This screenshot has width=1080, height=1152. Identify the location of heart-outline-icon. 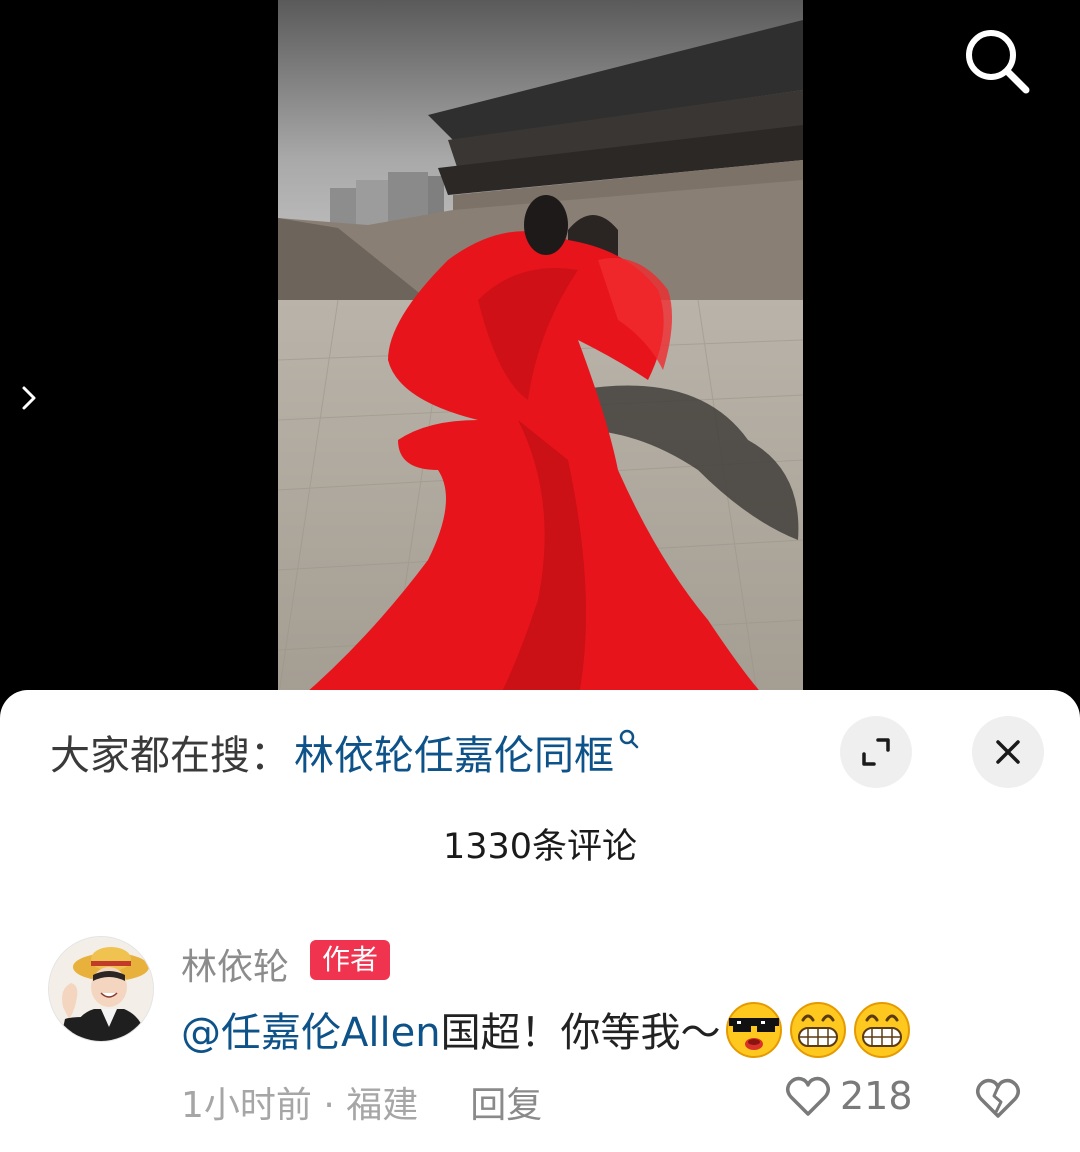
(808, 1096).